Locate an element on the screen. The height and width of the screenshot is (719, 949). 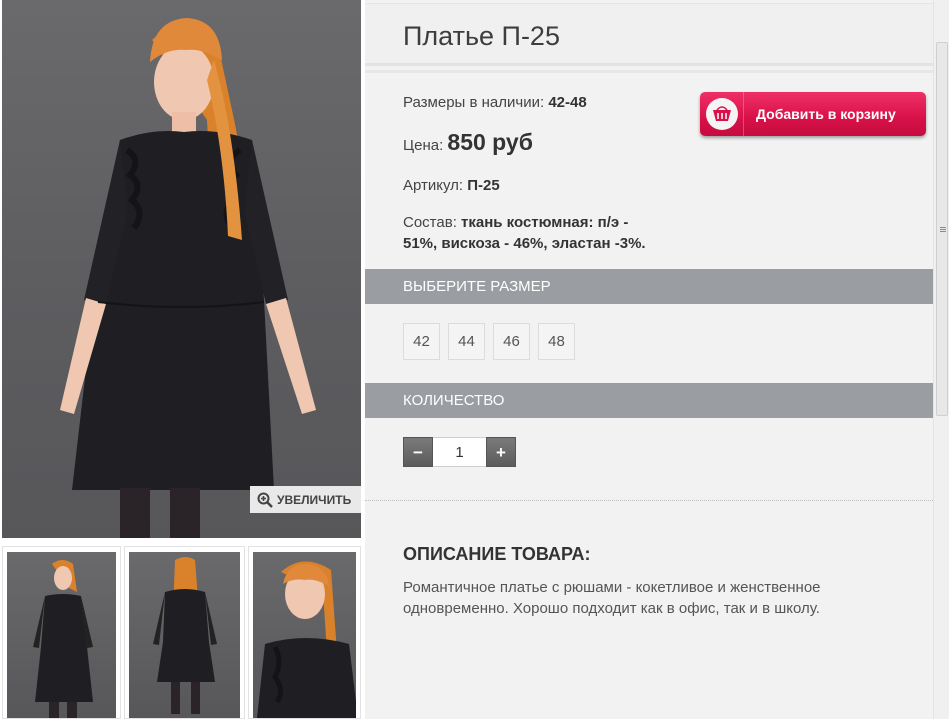
quantity-decrease-button: − is located at coordinates (418, 452).